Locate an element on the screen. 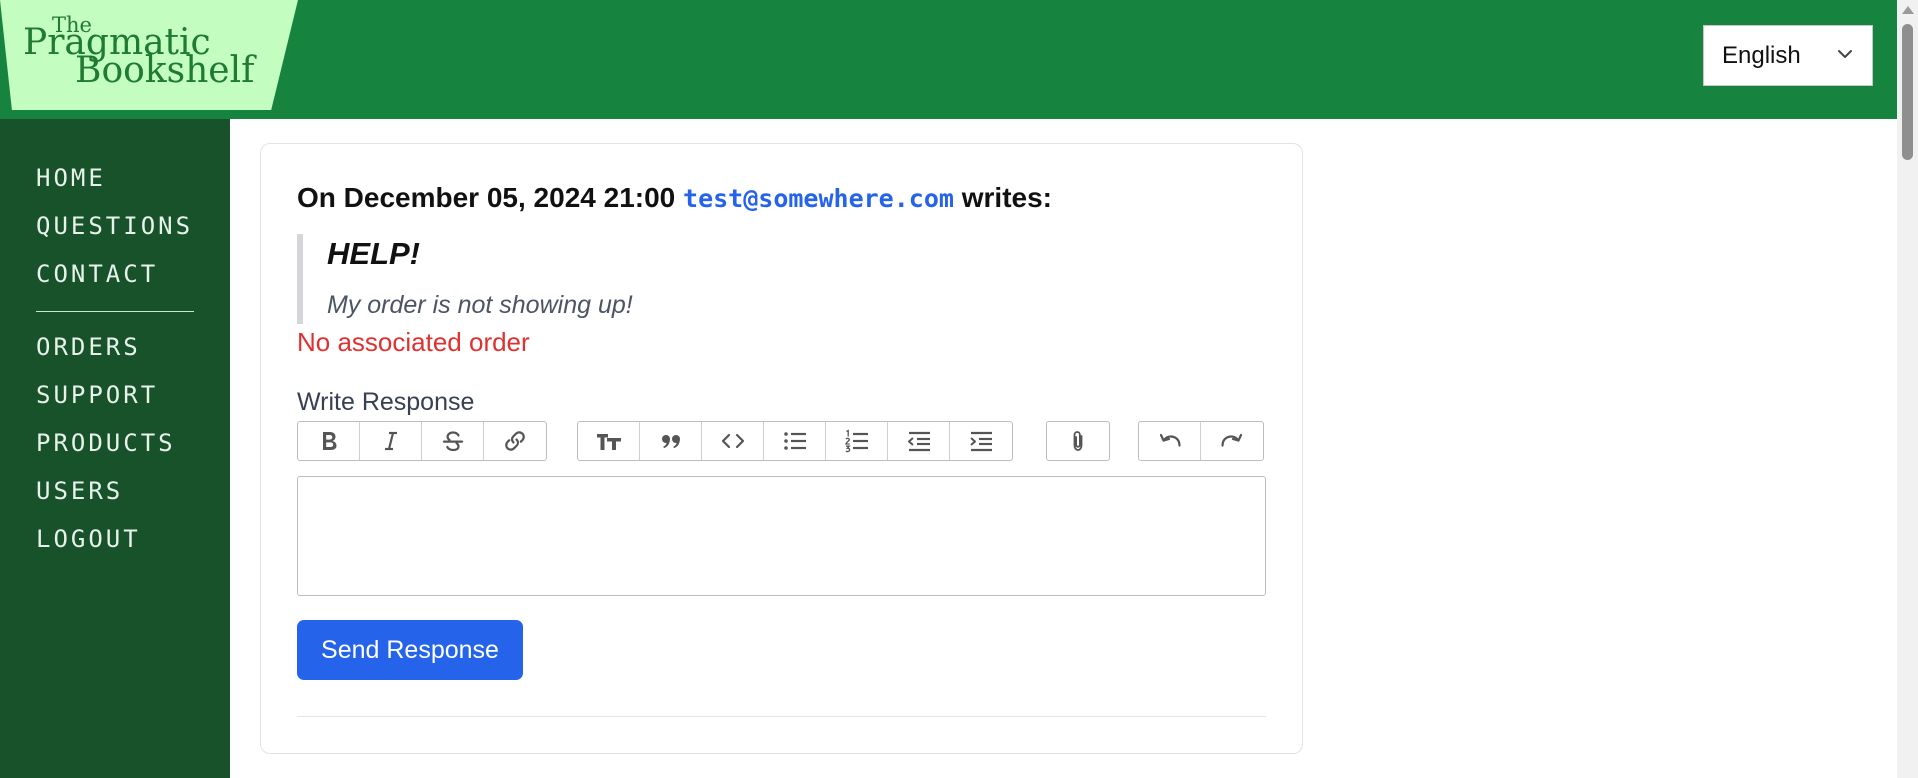 The width and height of the screenshot is (1918, 778). bullet-list-button is located at coordinates (795, 441).